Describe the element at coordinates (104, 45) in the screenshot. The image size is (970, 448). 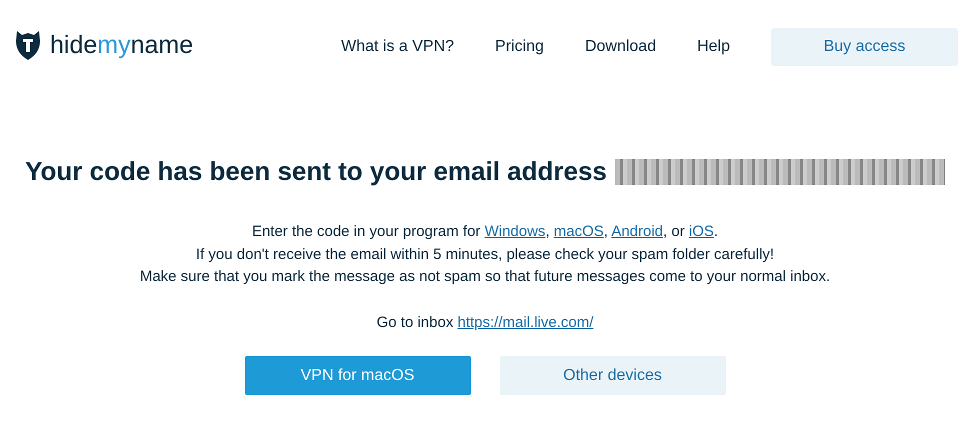
I see `logo: hidemyname` at that location.